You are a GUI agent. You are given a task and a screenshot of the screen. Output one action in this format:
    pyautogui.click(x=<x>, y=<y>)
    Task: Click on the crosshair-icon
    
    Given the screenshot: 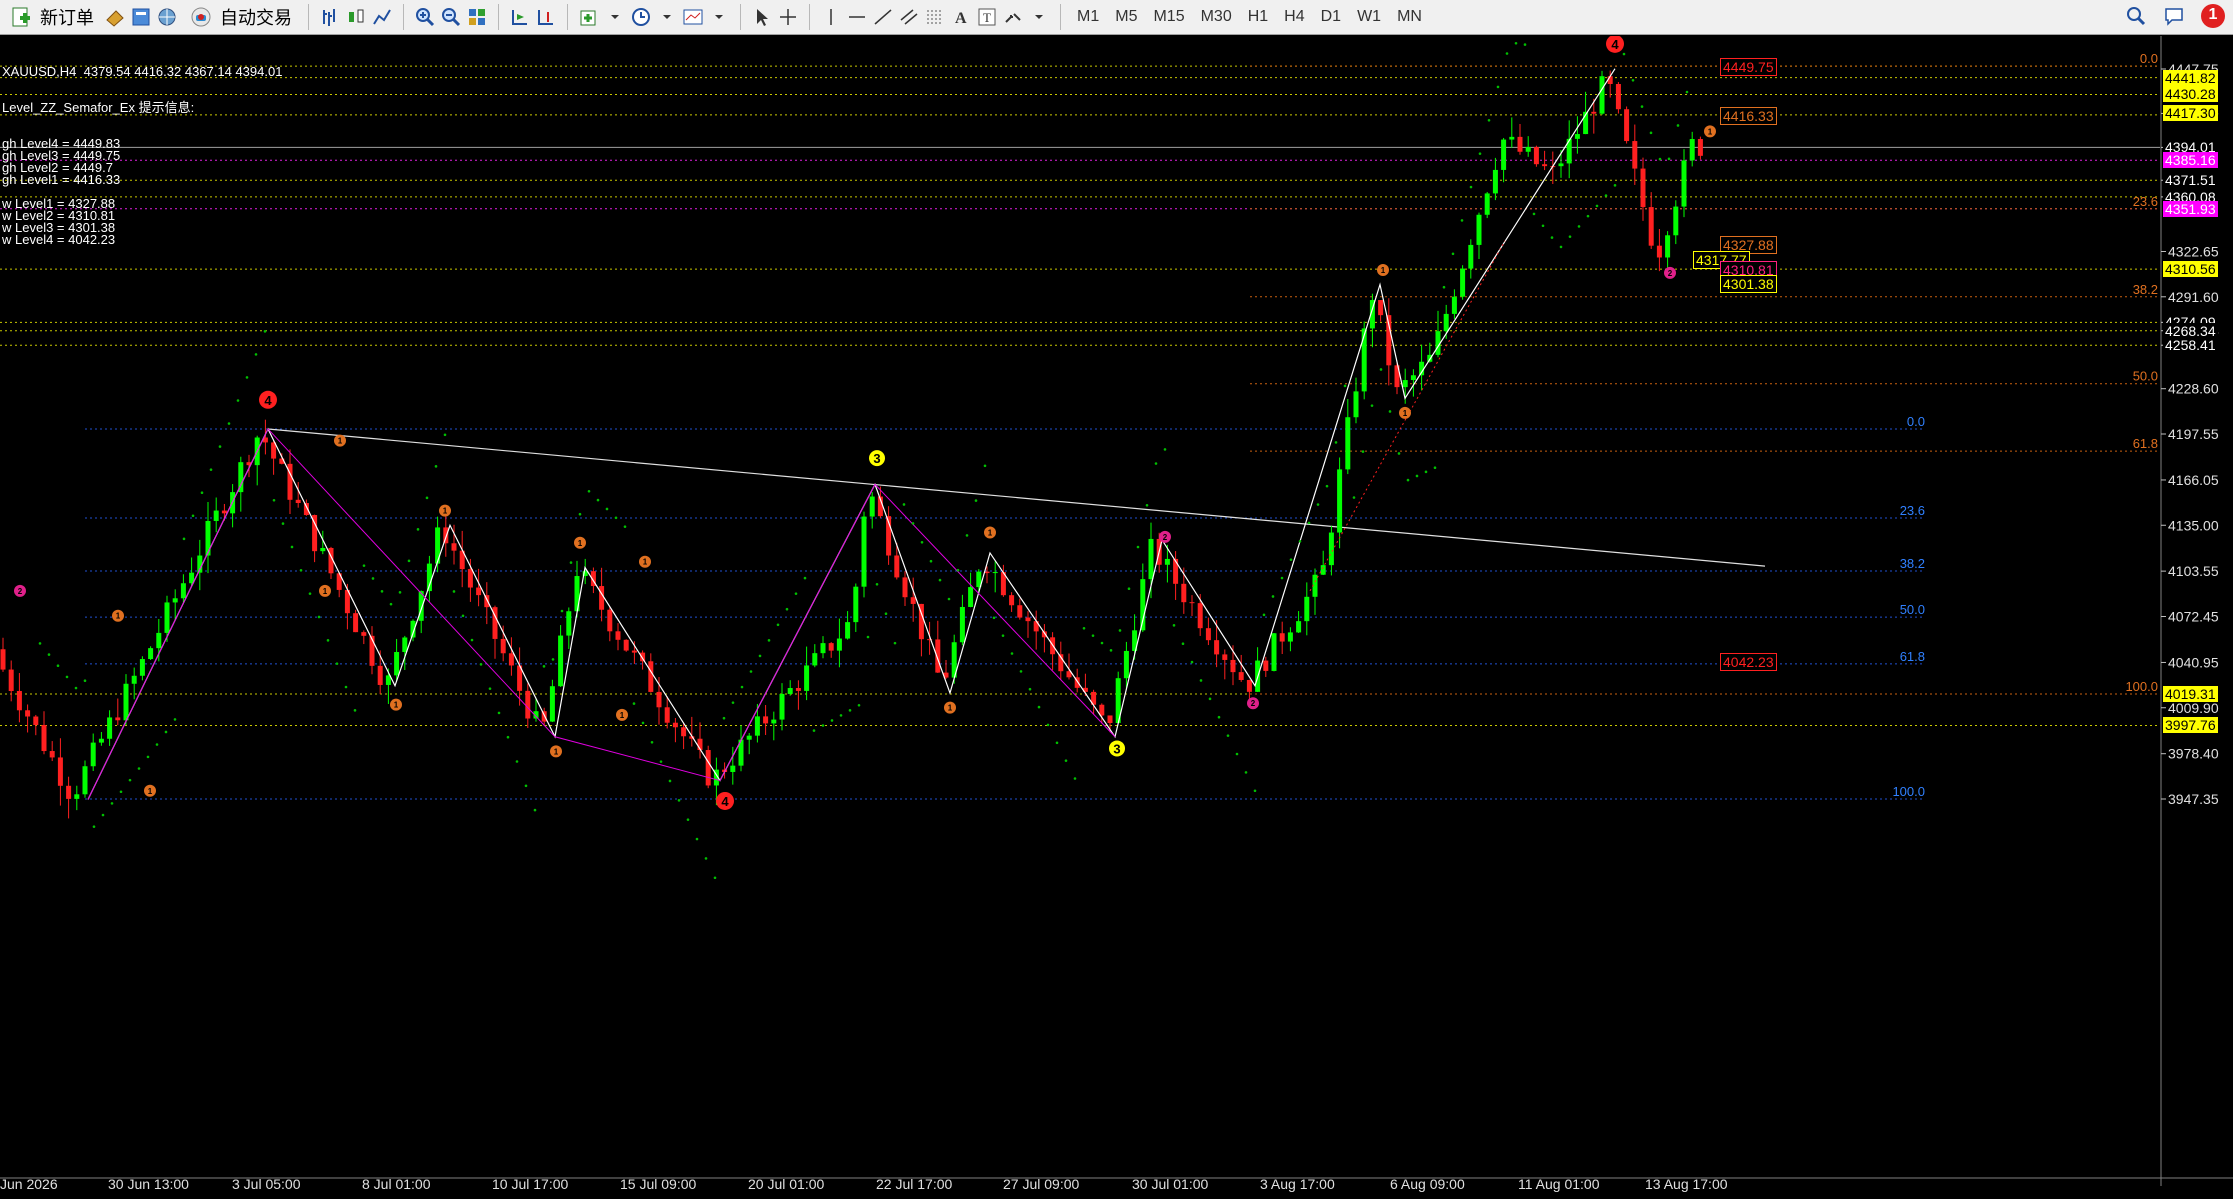 What is the action you would take?
    pyautogui.click(x=788, y=17)
    